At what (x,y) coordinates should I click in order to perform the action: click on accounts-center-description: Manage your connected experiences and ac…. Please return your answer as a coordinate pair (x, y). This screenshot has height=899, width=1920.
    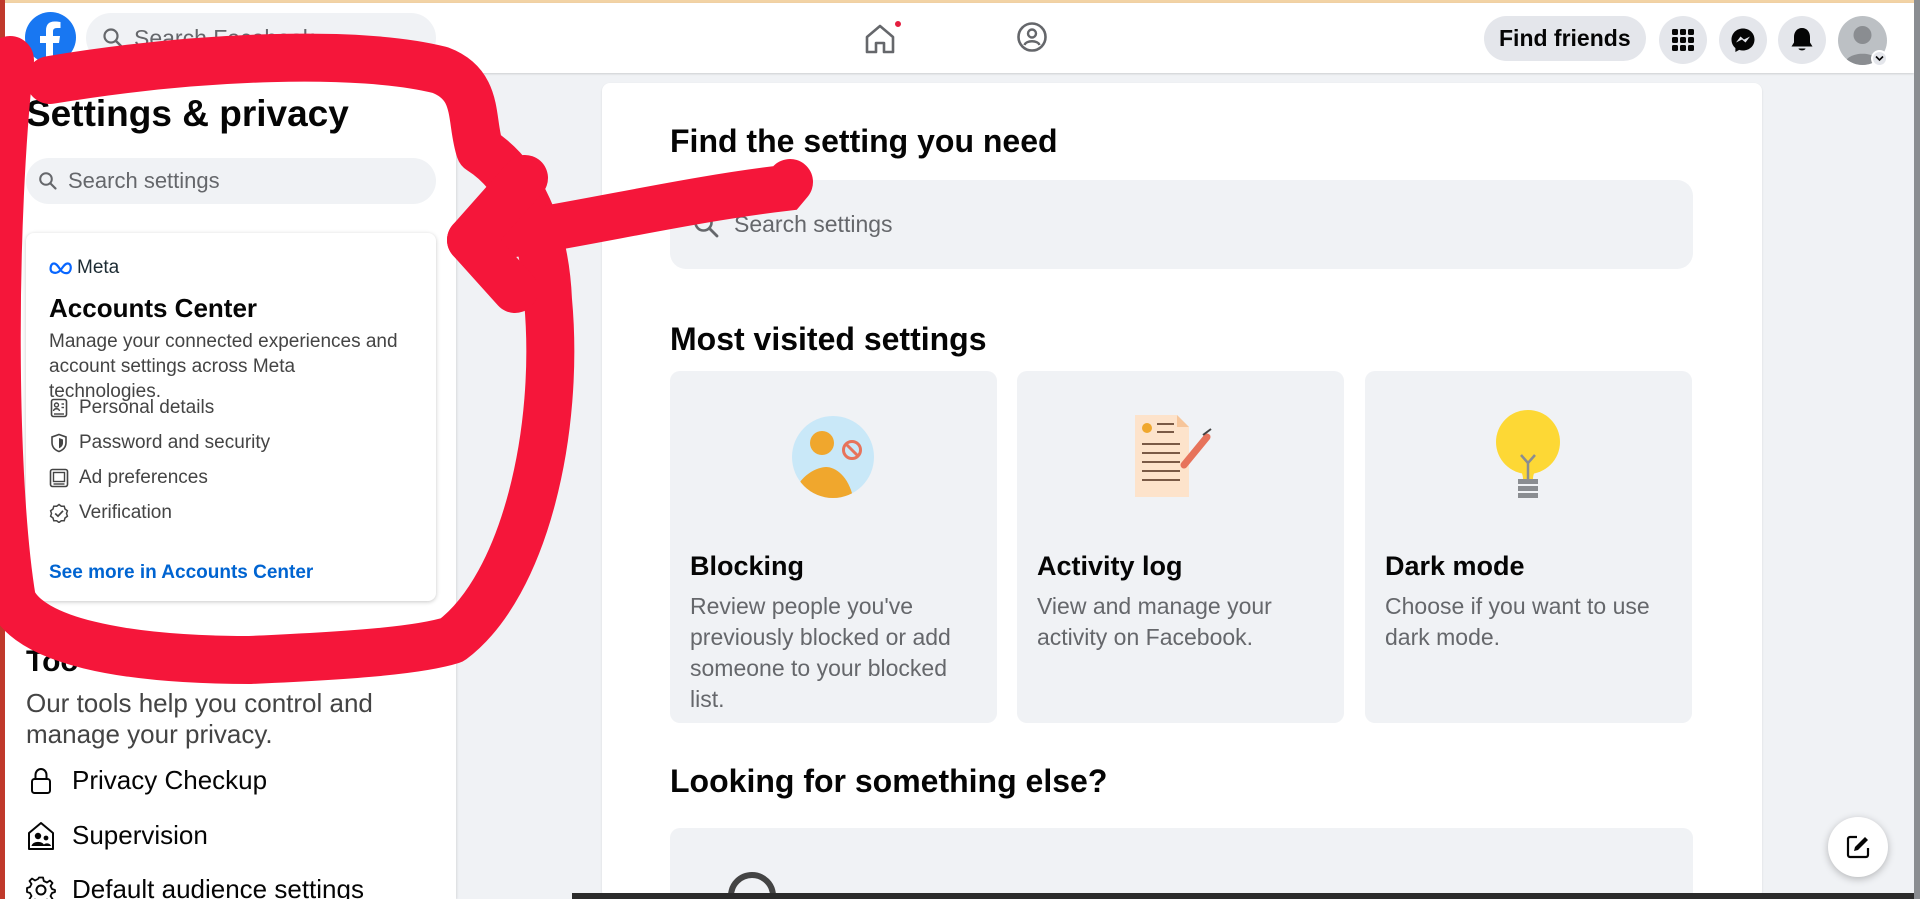
    Looking at the image, I should click on (223, 366).